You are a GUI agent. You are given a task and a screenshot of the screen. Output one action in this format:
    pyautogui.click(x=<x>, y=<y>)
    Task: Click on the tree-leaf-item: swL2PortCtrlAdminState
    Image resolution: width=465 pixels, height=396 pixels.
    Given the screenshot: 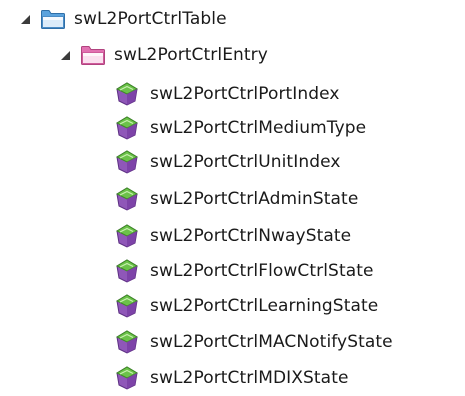 What is the action you would take?
    pyautogui.click(x=236, y=199)
    